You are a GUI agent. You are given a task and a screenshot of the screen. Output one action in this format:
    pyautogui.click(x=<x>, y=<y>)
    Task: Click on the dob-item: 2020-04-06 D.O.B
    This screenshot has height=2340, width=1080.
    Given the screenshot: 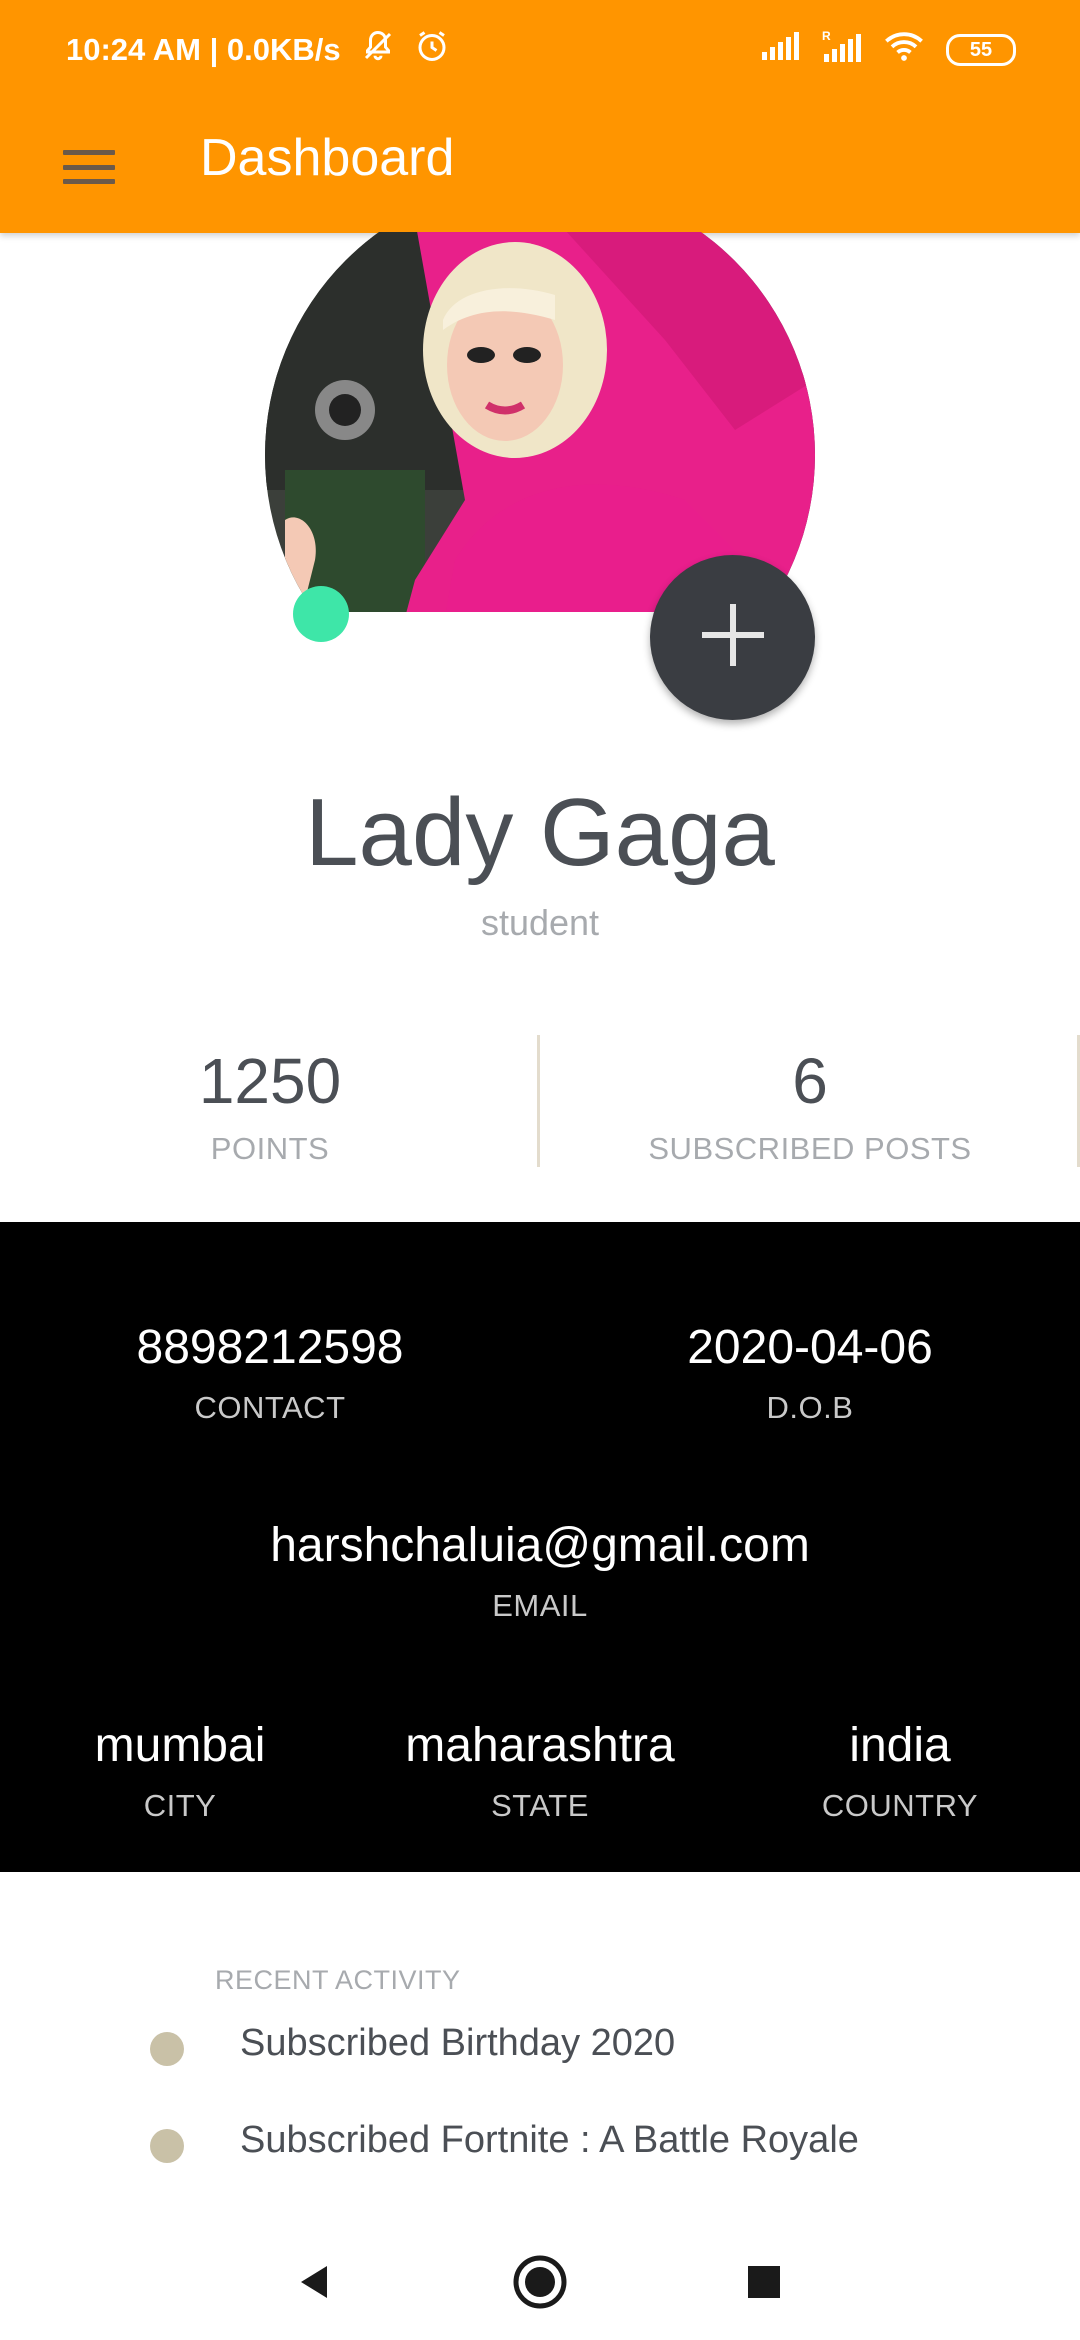 What is the action you would take?
    pyautogui.click(x=810, y=1375)
    